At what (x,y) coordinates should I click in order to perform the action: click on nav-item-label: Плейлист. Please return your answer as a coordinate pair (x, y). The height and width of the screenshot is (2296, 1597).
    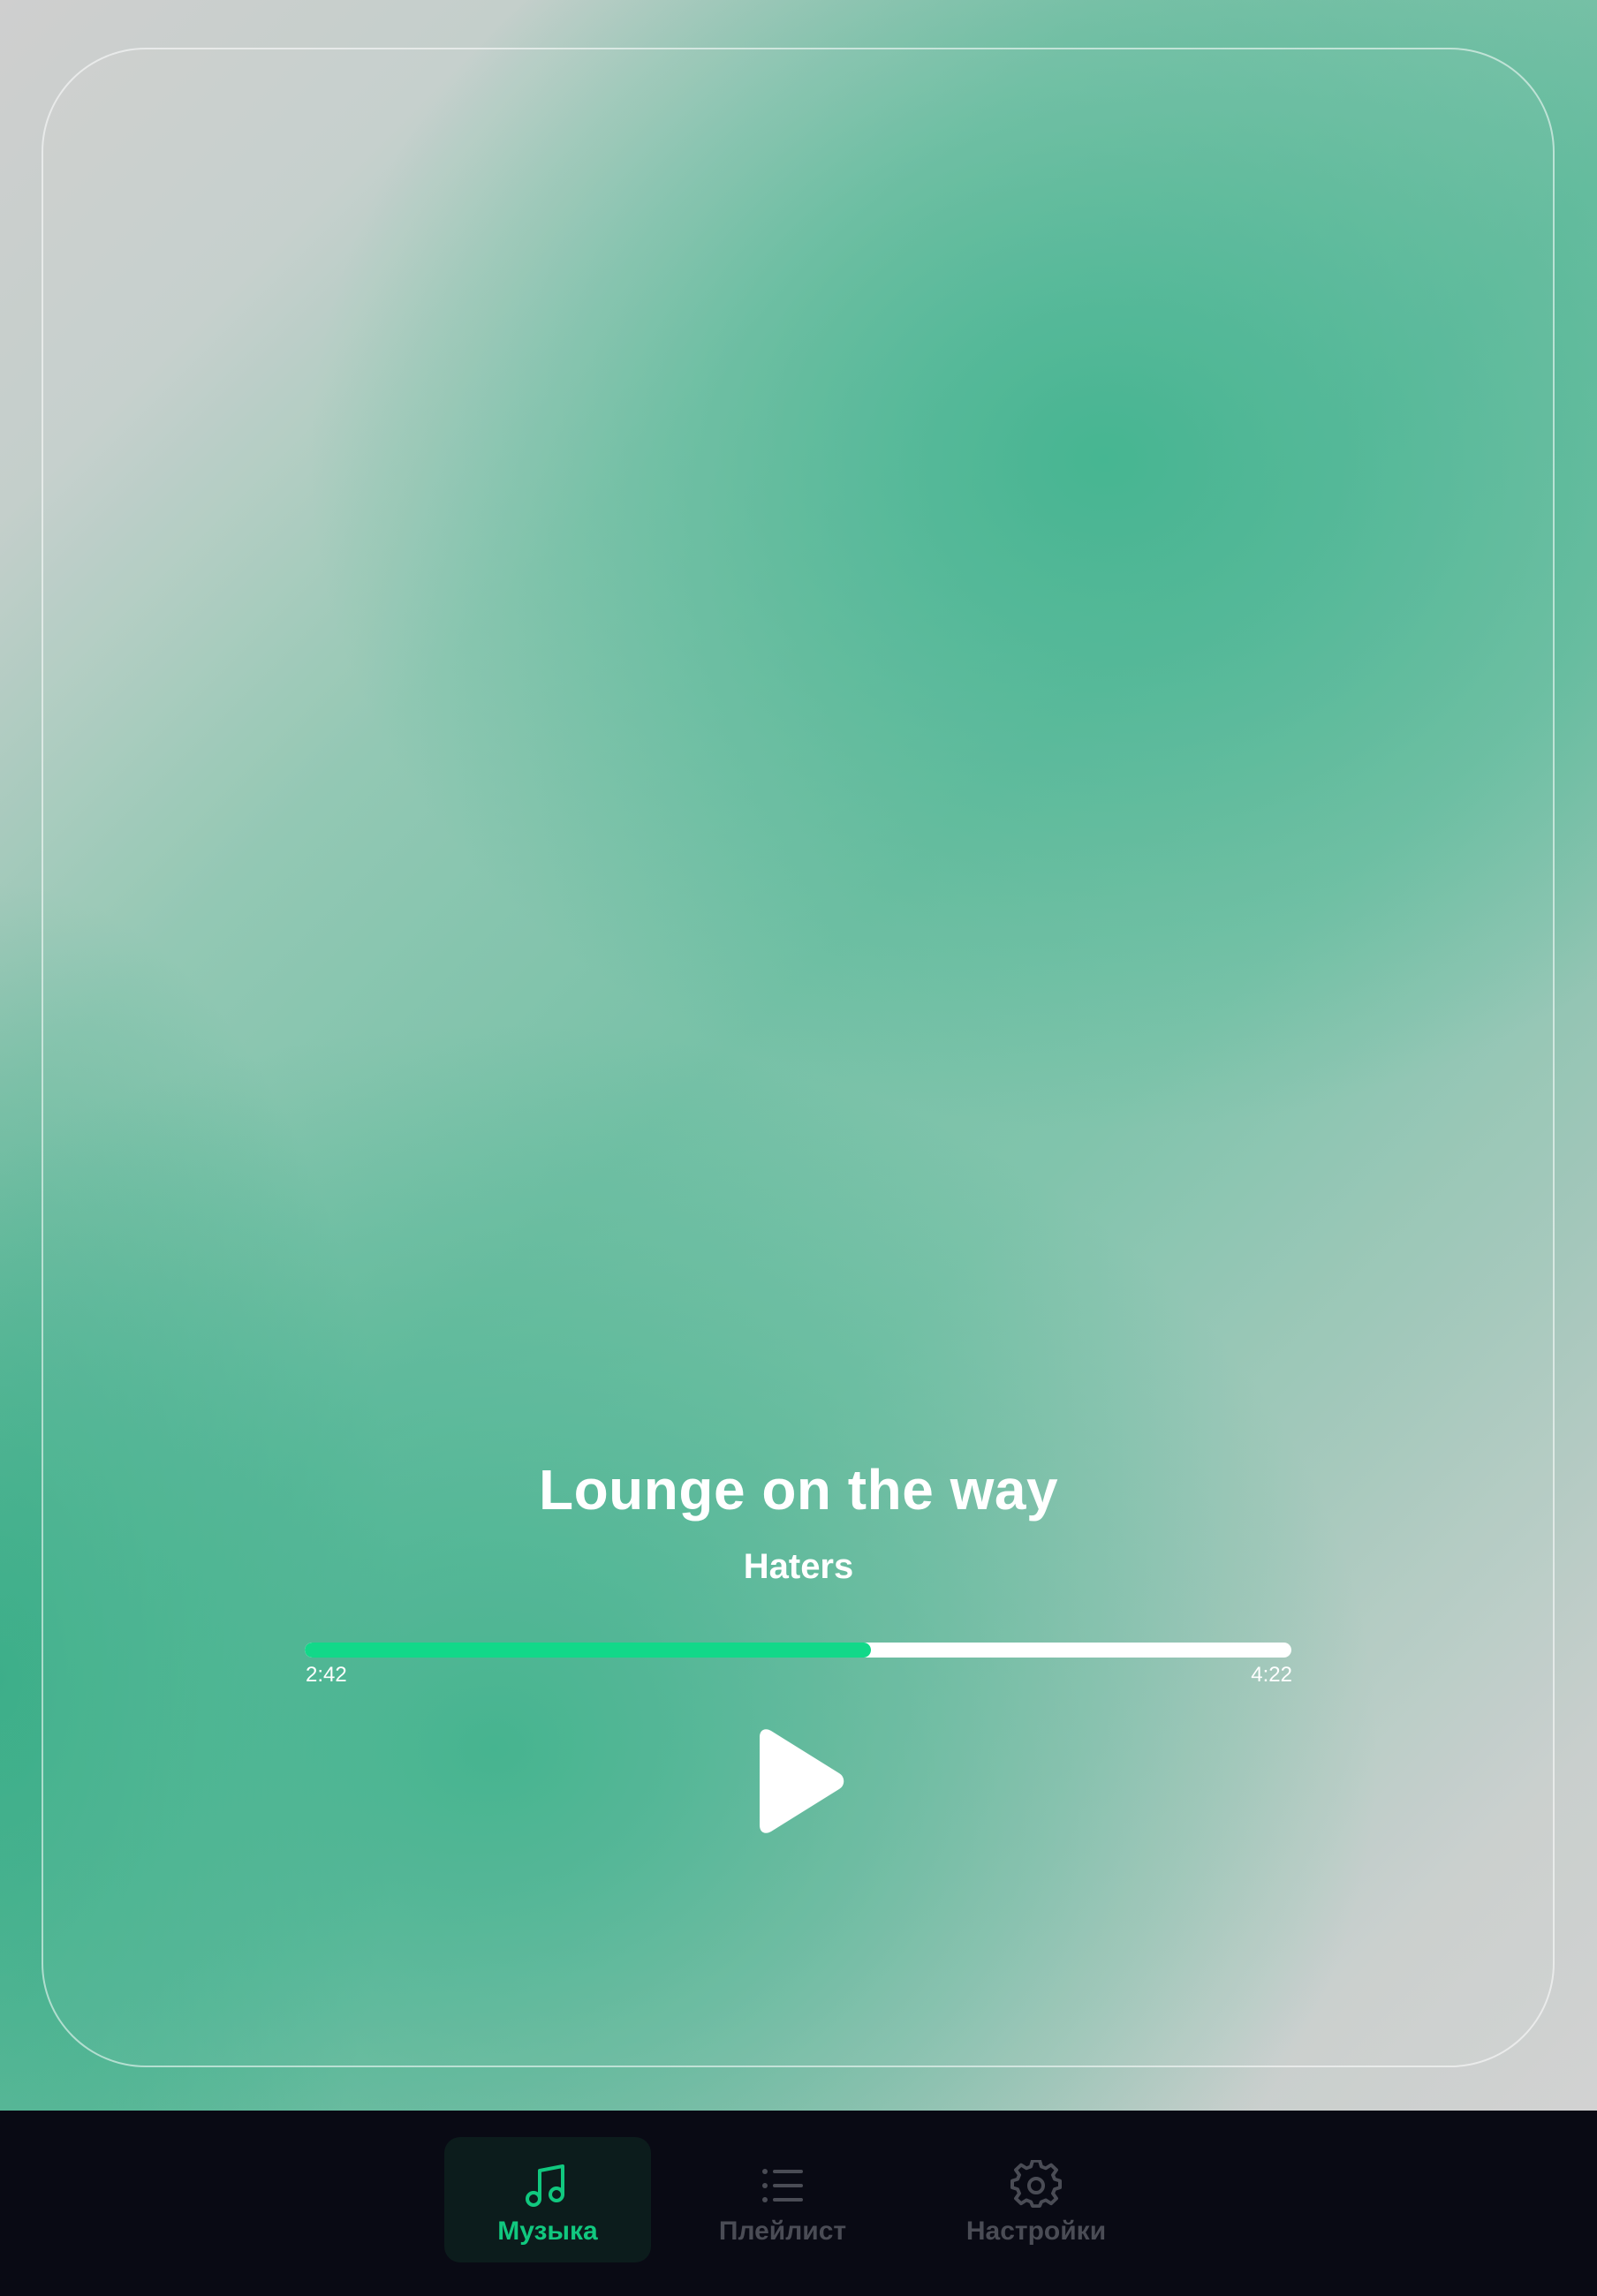
    Looking at the image, I should click on (782, 2231).